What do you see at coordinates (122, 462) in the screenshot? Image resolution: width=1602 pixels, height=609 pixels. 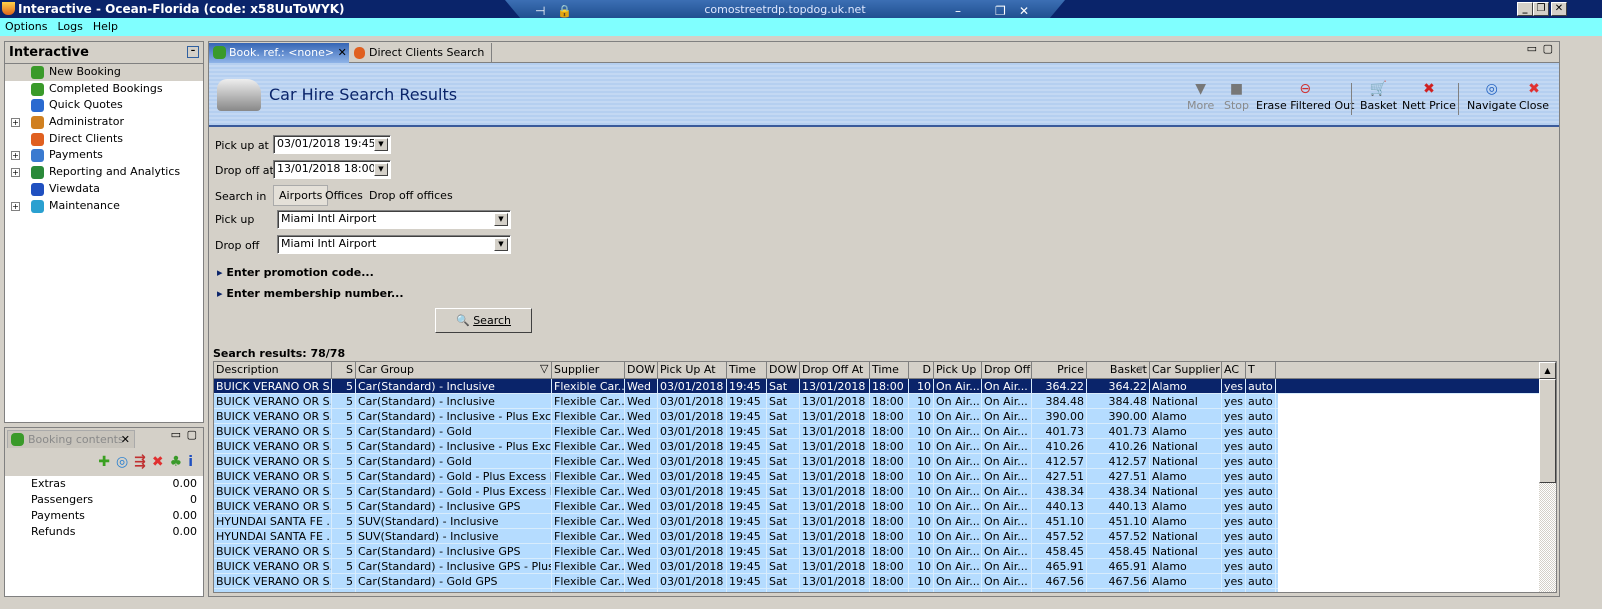 I see `refresh-icon: ◎` at bounding box center [122, 462].